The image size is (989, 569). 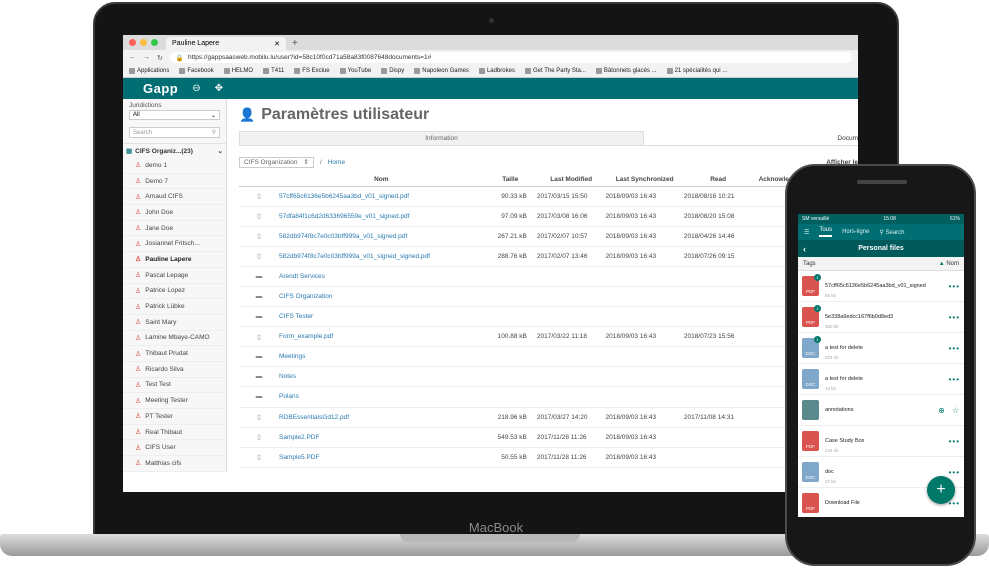 What do you see at coordinates (519, 317) in the screenshot?
I see `table-row: ▬ CIFS Tester` at bounding box center [519, 317].